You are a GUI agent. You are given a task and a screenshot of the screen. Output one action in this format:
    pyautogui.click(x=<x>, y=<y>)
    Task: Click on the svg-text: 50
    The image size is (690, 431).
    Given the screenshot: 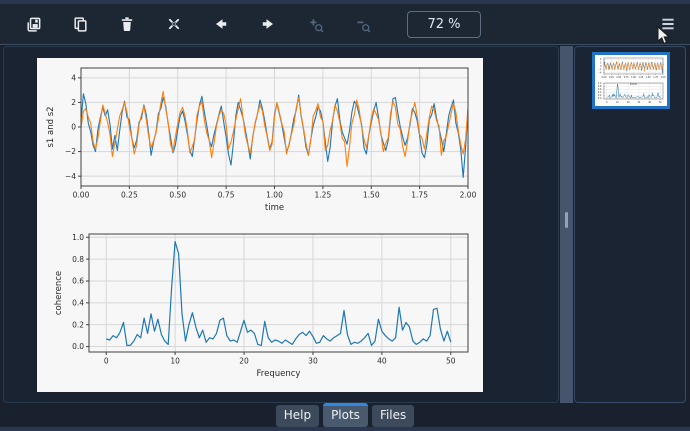 What is the action you would take?
    pyautogui.click(x=451, y=361)
    